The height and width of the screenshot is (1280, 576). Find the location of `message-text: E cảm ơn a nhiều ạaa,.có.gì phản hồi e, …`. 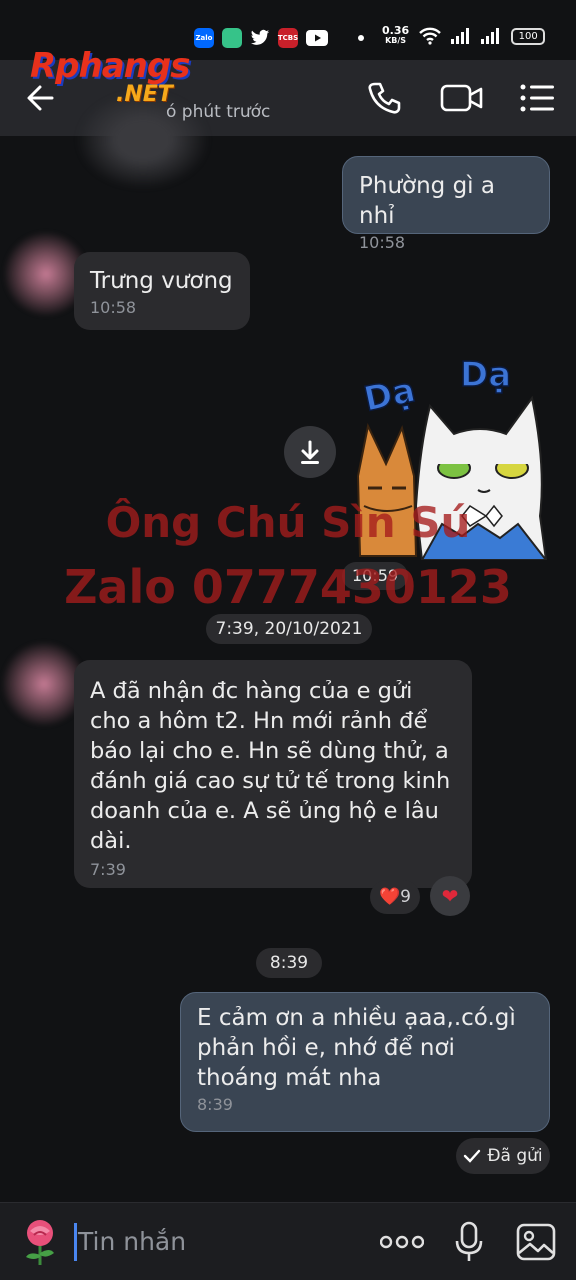

message-text: E cảm ơn a nhiều ạaa,.có.gì phản hồi e, … is located at coordinates (356, 1048).